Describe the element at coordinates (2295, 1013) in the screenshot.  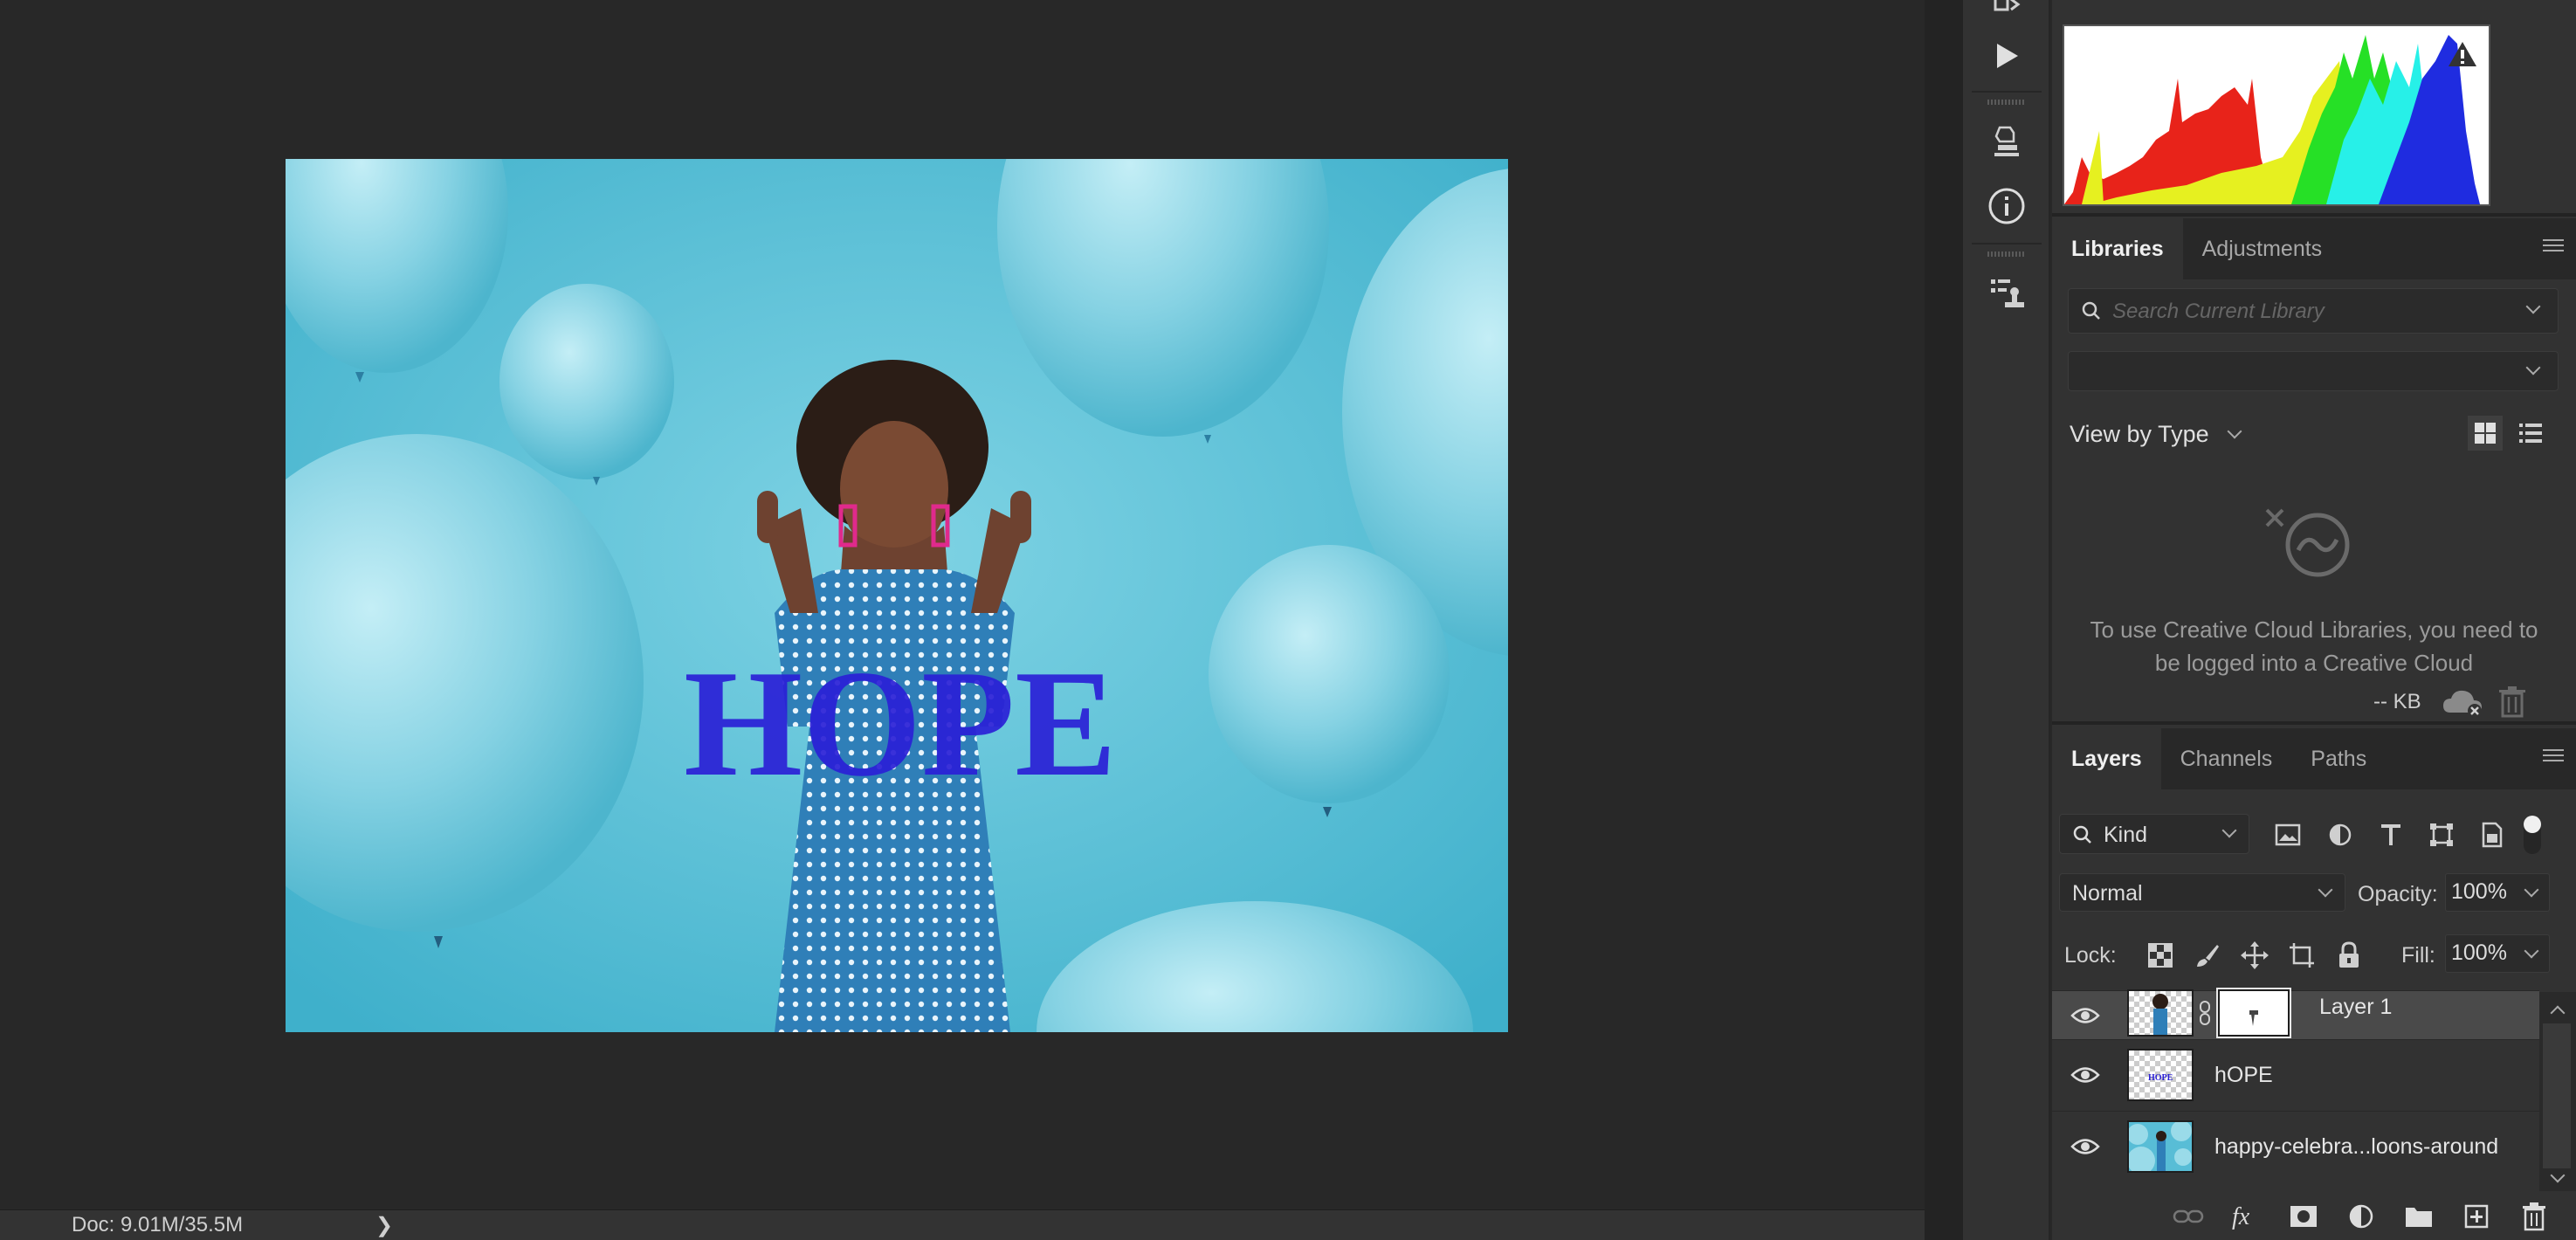
I see `layer-row-layer-1: Layer 1` at that location.